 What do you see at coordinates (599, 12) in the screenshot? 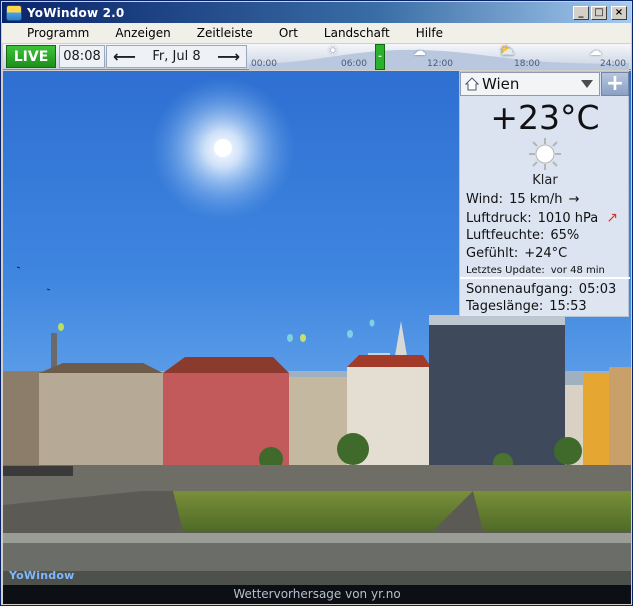
I see `maximize-button: □` at bounding box center [599, 12].